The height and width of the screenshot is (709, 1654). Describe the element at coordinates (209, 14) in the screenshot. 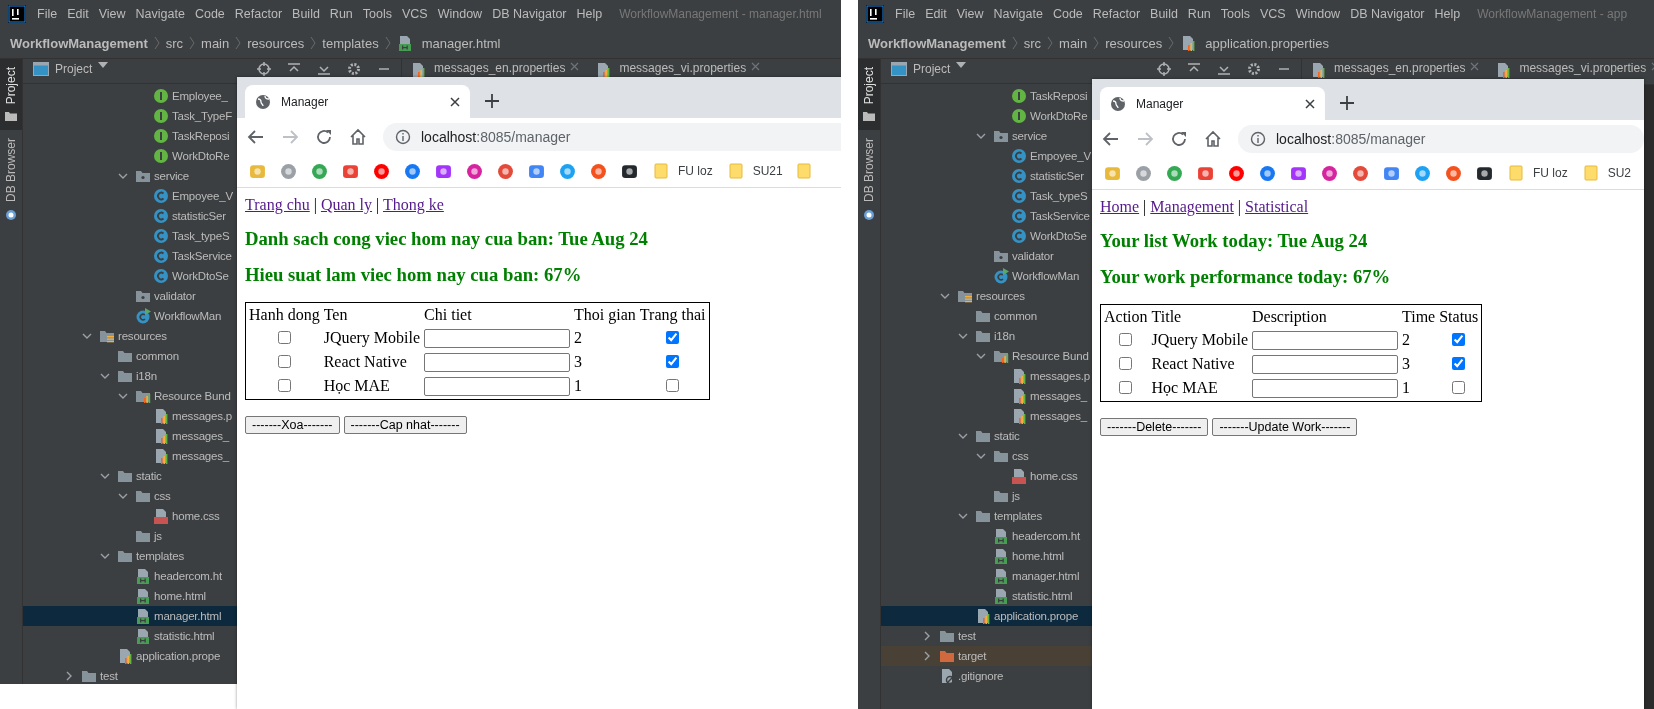

I see `menu-item: Code` at that location.